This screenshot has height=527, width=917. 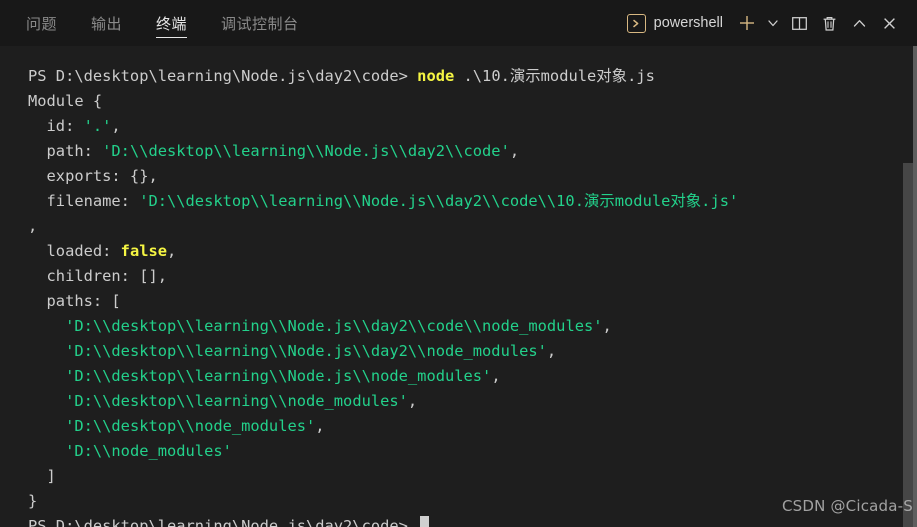 I want to click on tab-output: 输出, so click(x=106, y=23).